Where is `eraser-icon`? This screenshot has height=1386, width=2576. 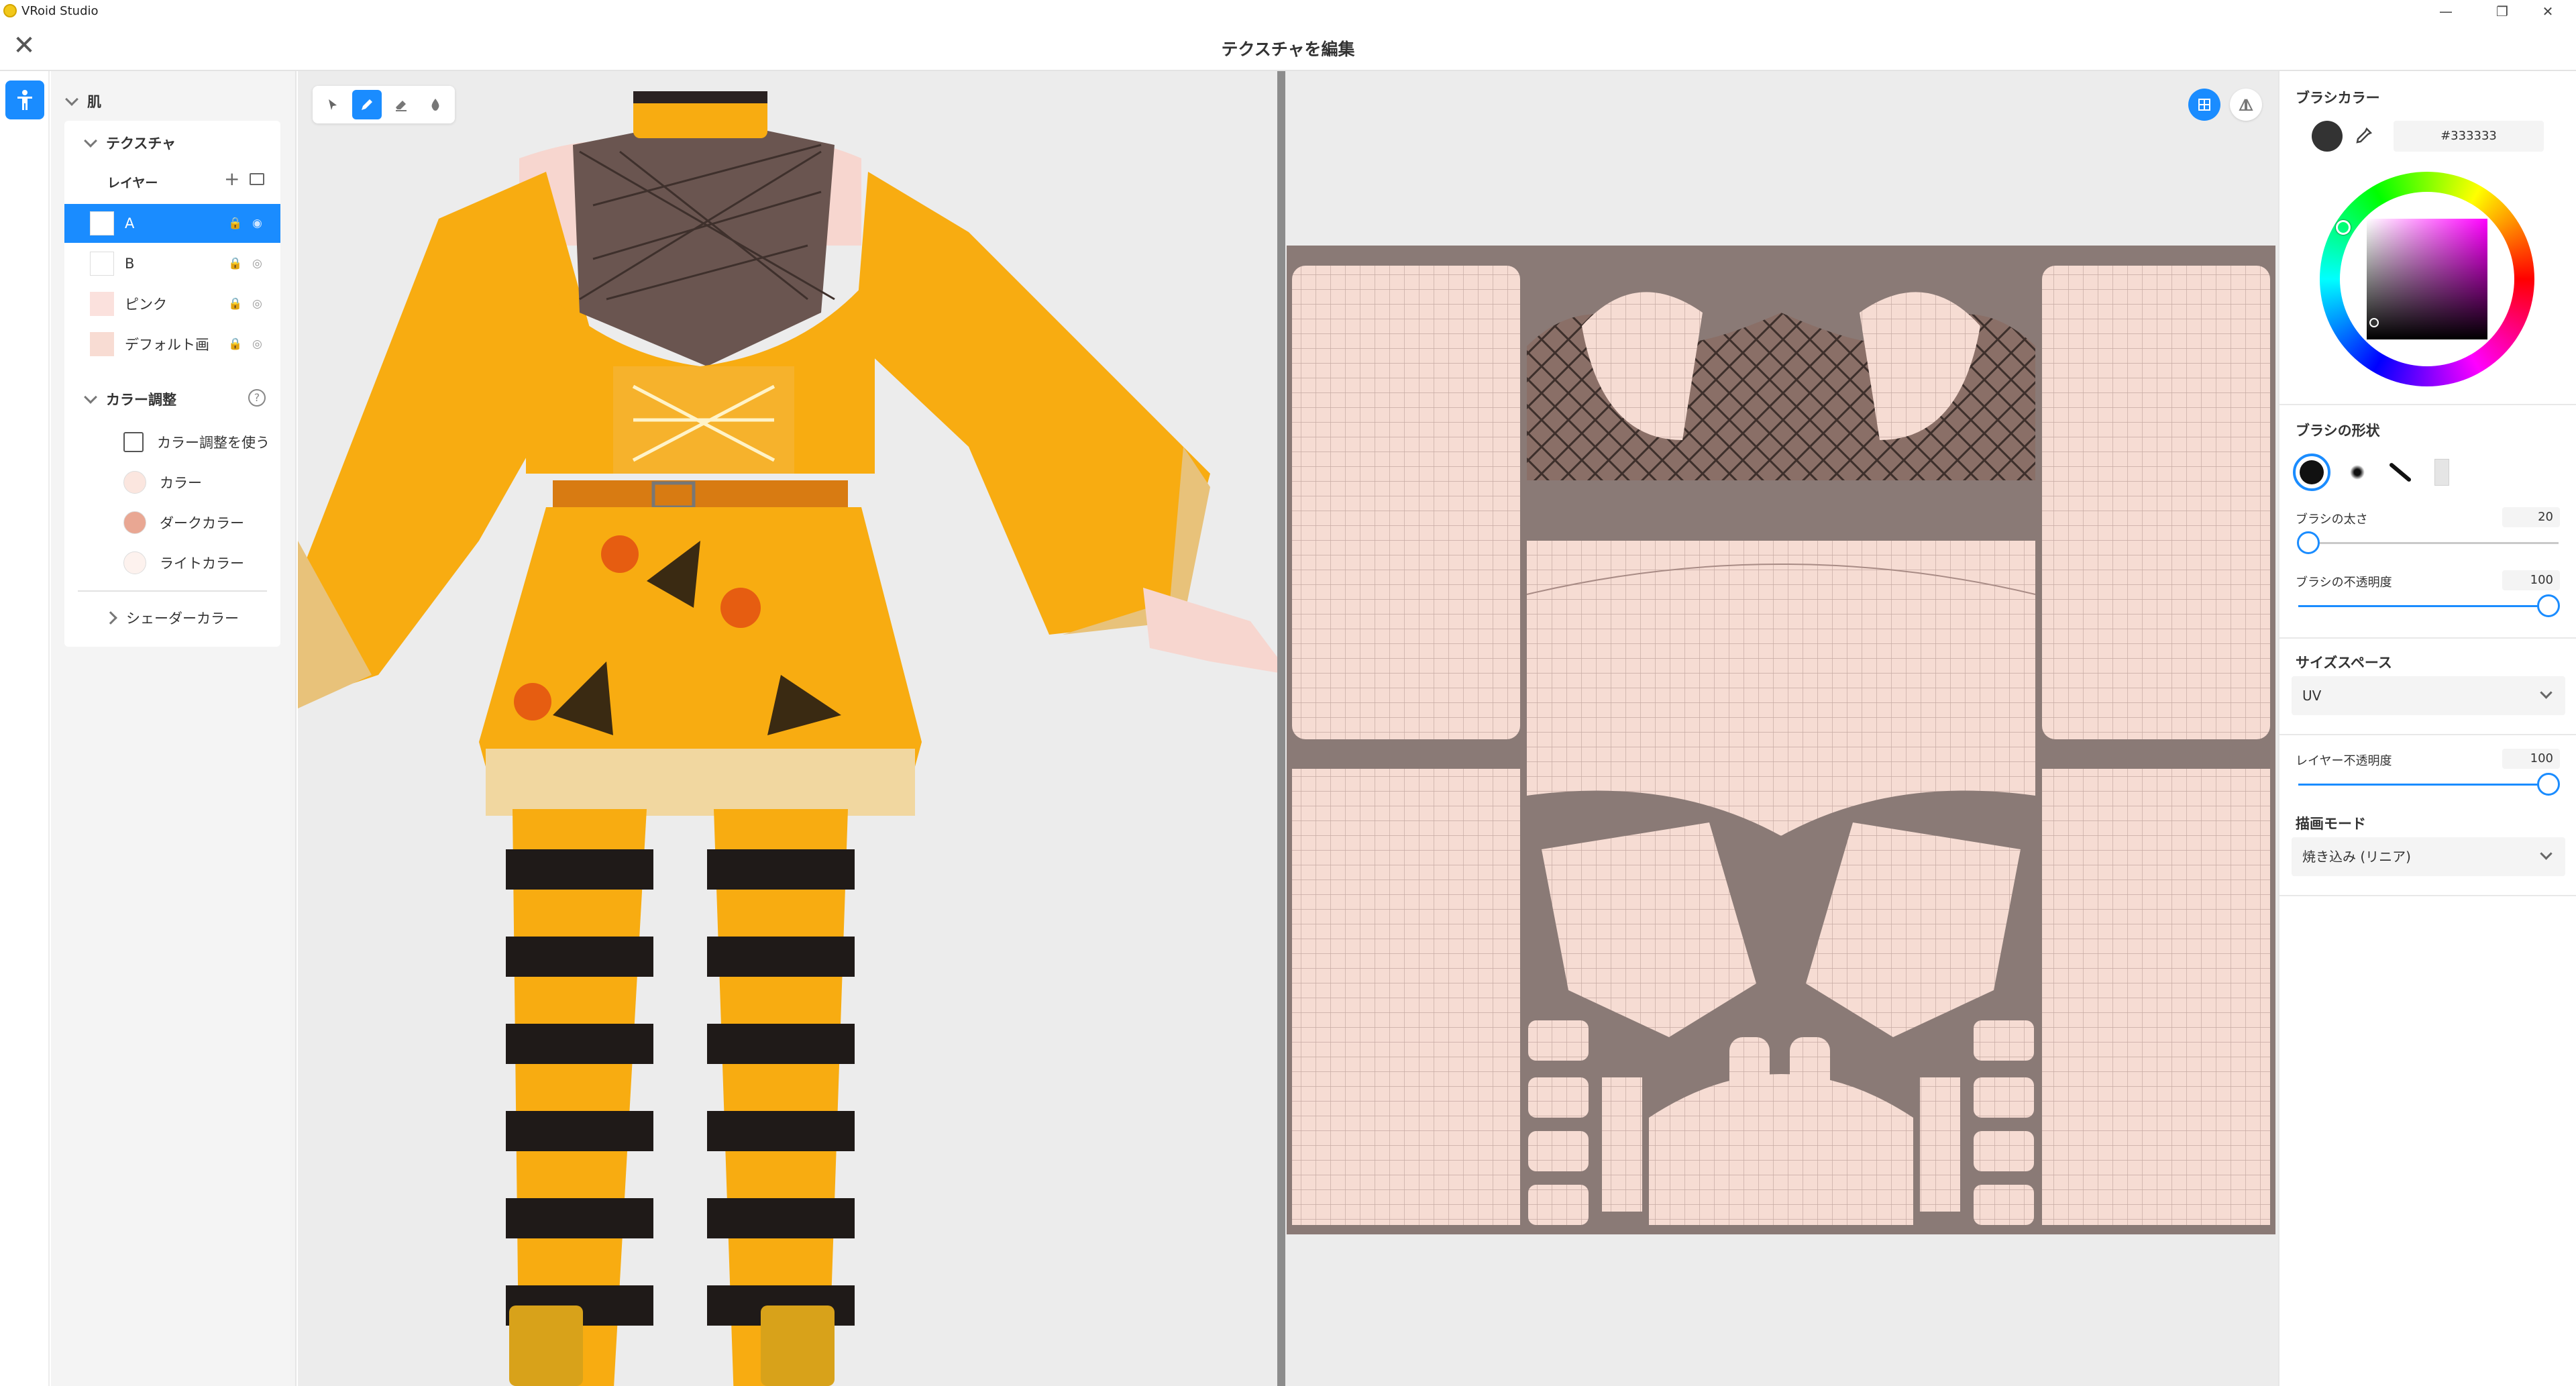 eraser-icon is located at coordinates (401, 106).